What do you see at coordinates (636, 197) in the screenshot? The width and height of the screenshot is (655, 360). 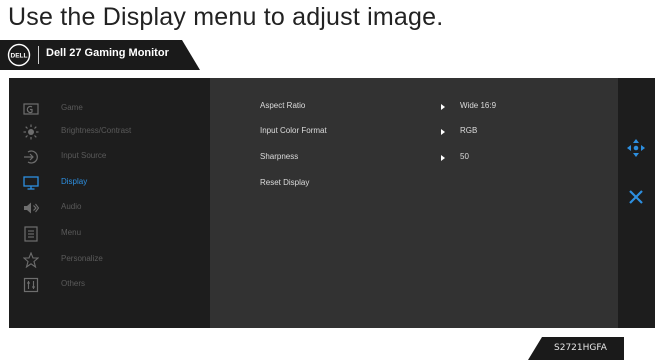 I see `close-icon` at bounding box center [636, 197].